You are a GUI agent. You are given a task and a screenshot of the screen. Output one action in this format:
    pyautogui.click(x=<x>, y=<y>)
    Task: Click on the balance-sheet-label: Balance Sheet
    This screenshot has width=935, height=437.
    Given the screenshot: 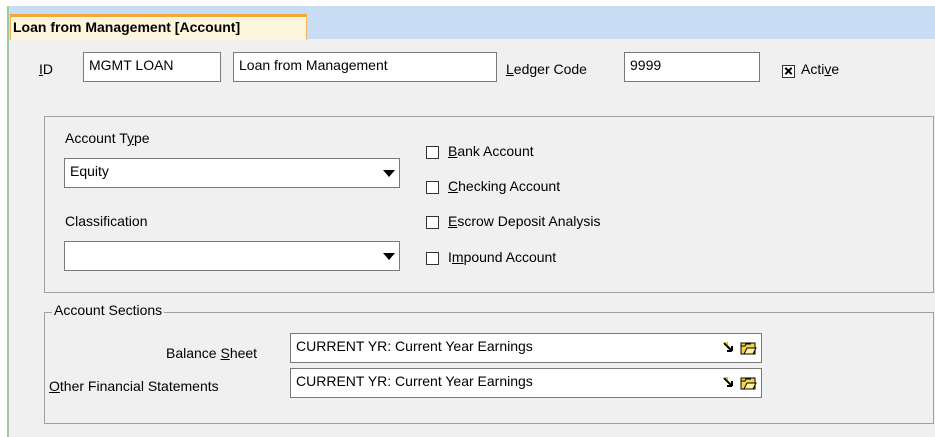 What is the action you would take?
    pyautogui.click(x=212, y=353)
    